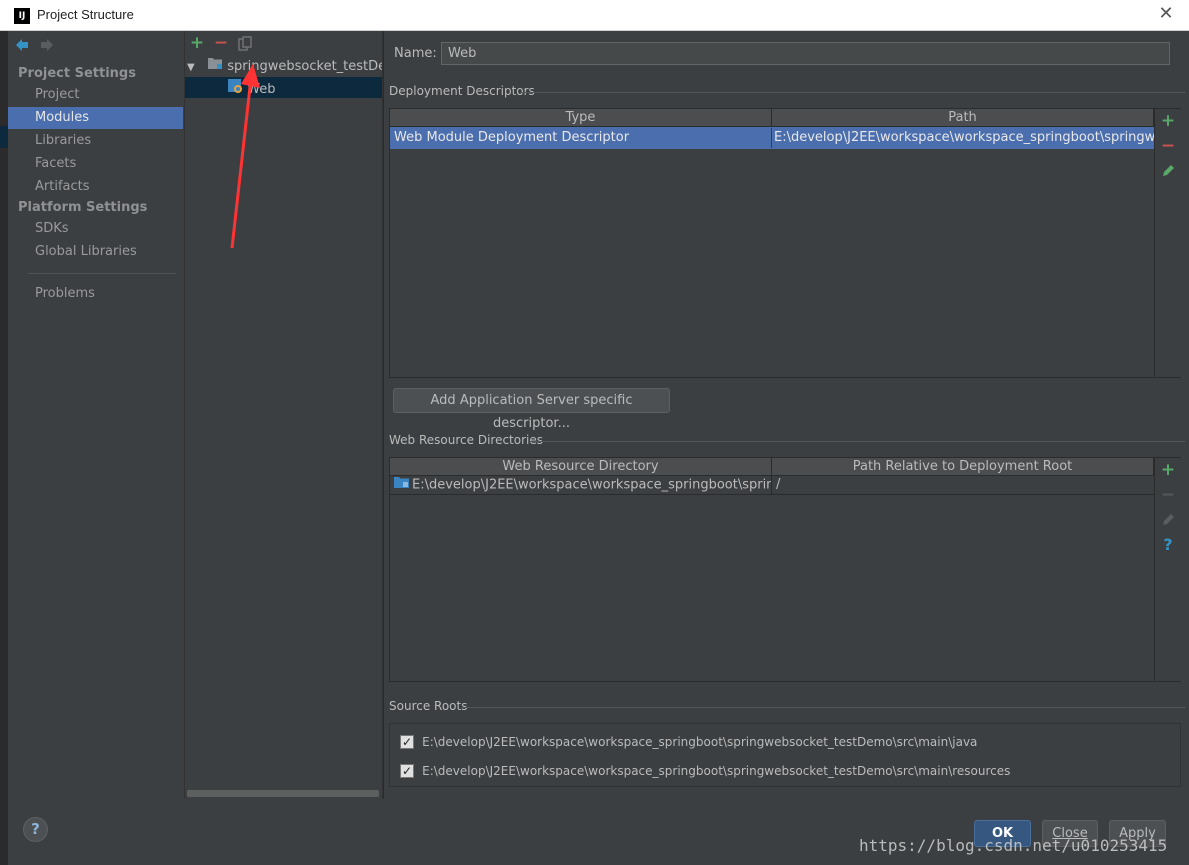  What do you see at coordinates (581, 467) in the screenshot?
I see `column-header-web-resource-directory: Web Resource Directory` at bounding box center [581, 467].